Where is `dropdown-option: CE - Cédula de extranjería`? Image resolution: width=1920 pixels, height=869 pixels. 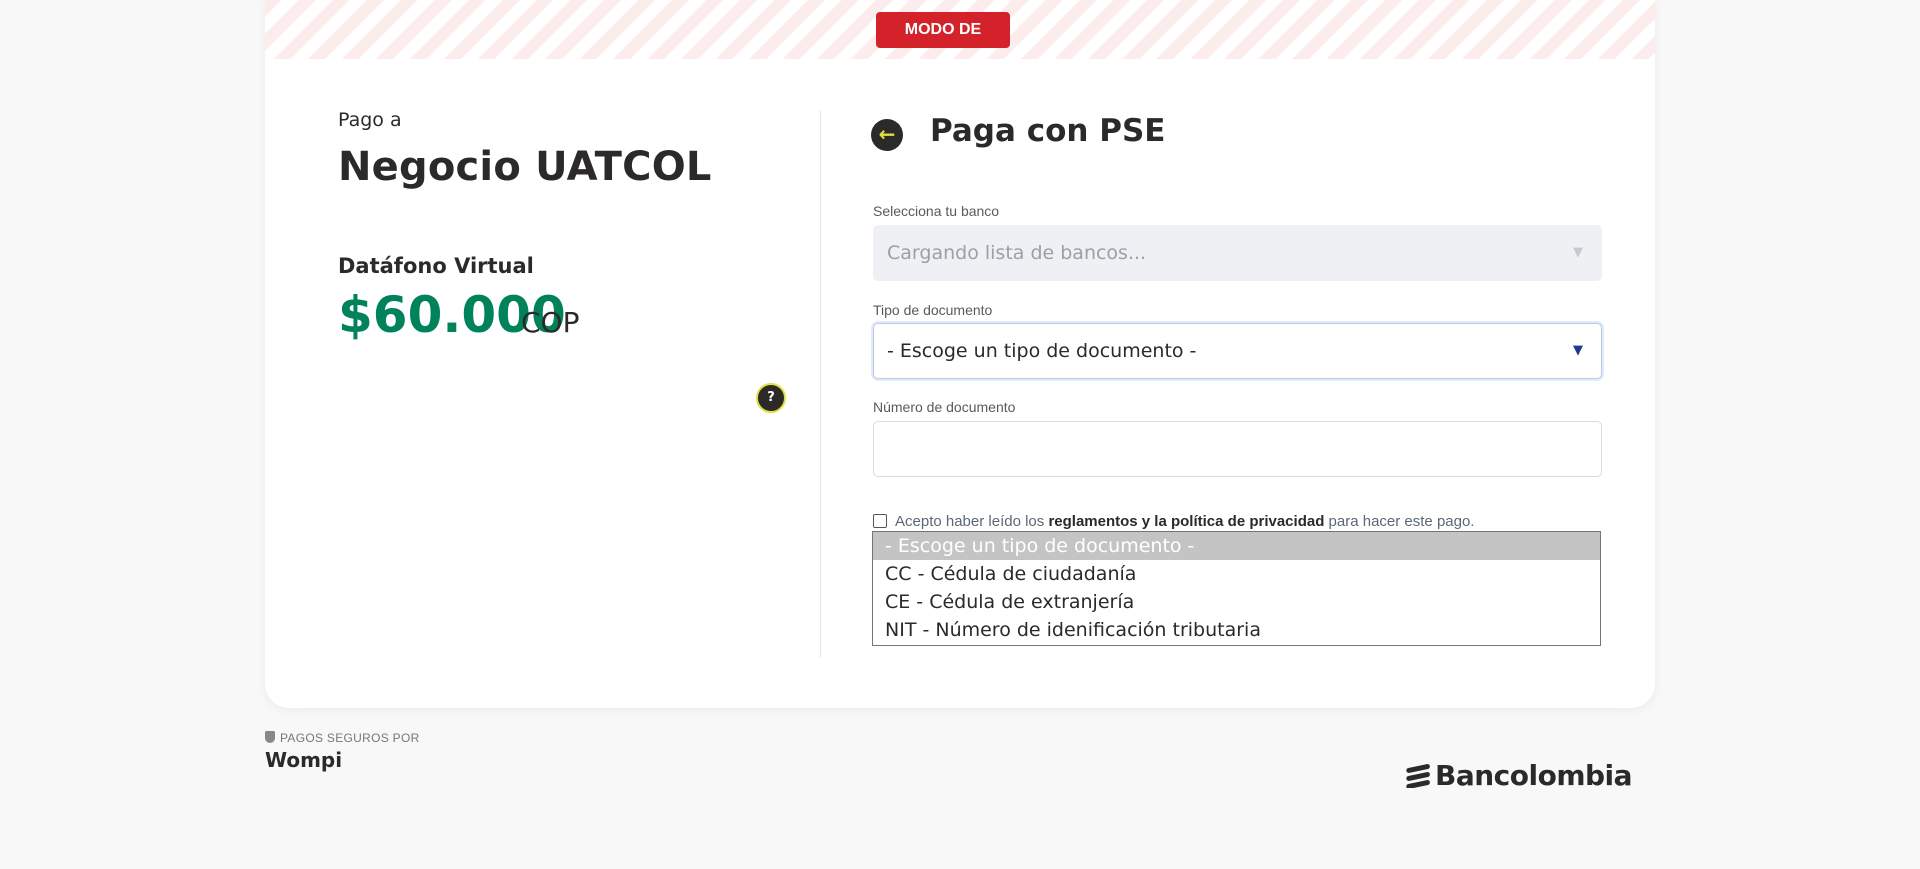 dropdown-option: CE - Cédula de extranjería is located at coordinates (1236, 602).